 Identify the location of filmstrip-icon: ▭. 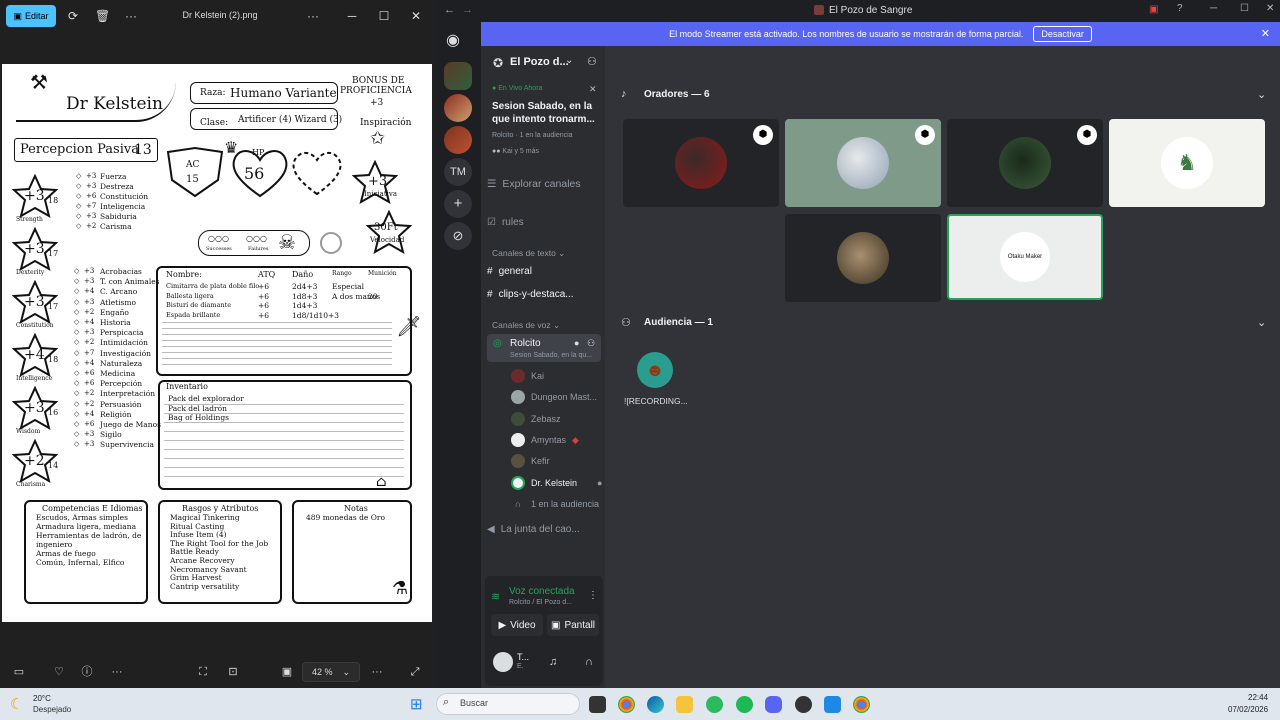
(19, 672).